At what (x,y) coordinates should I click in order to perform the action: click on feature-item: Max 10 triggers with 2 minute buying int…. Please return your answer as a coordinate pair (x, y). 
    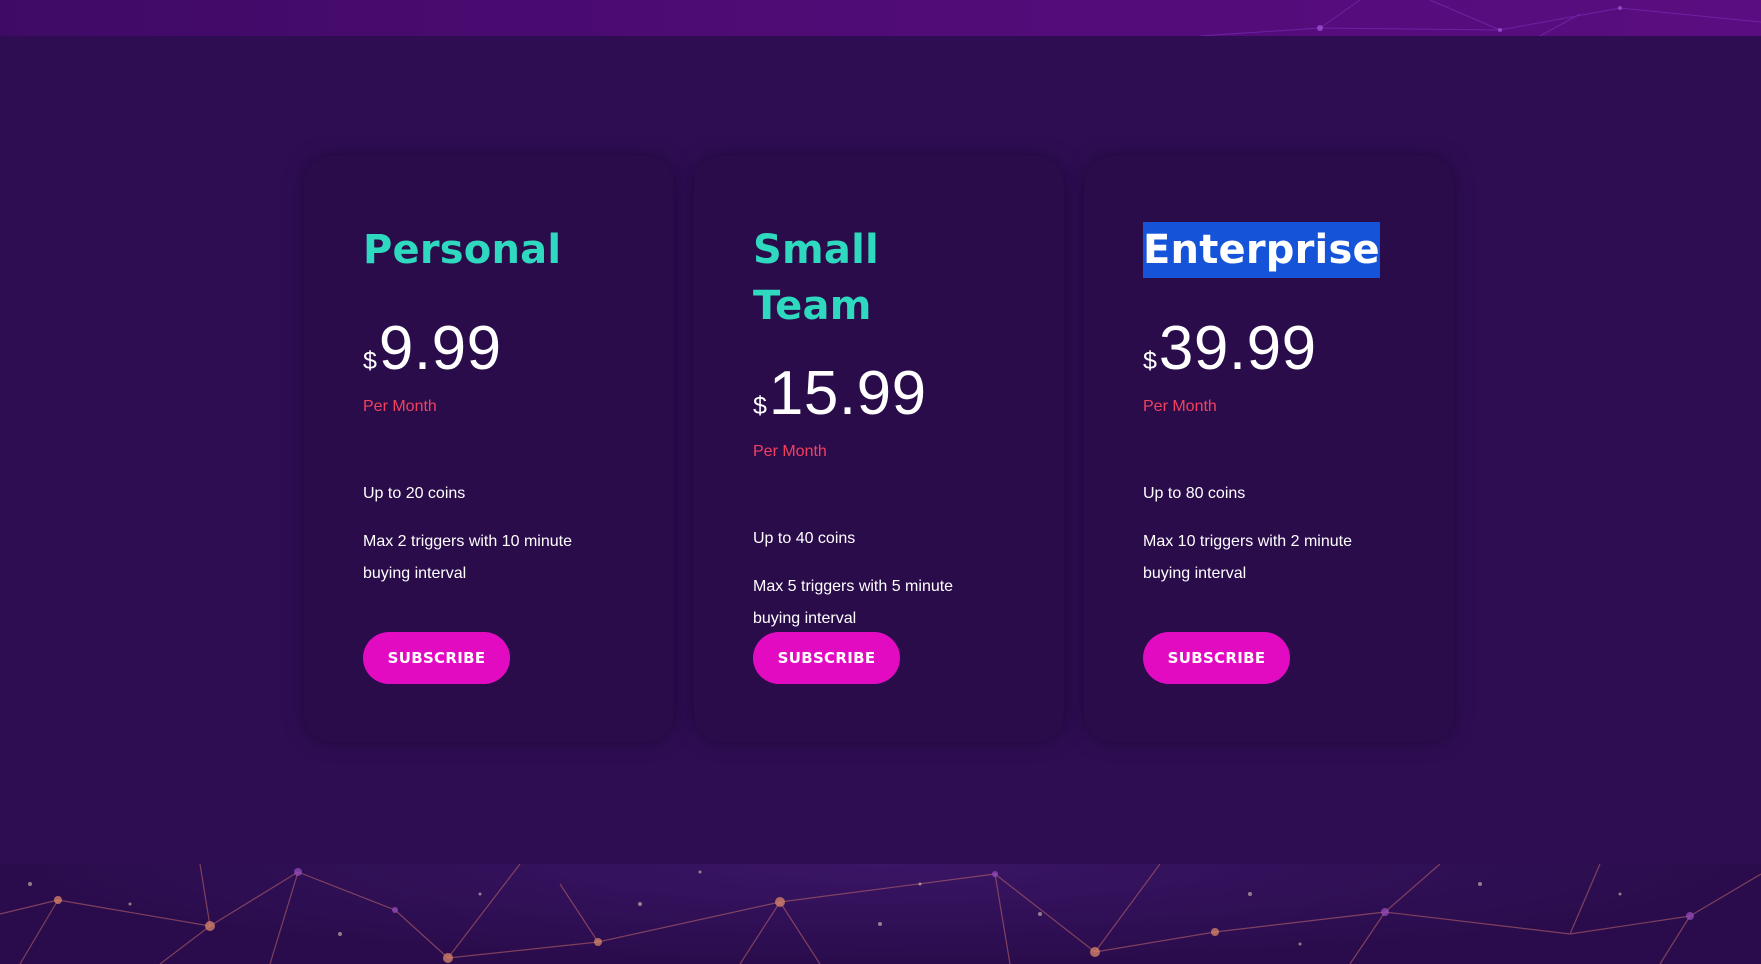
    Looking at the image, I should click on (1247, 557).